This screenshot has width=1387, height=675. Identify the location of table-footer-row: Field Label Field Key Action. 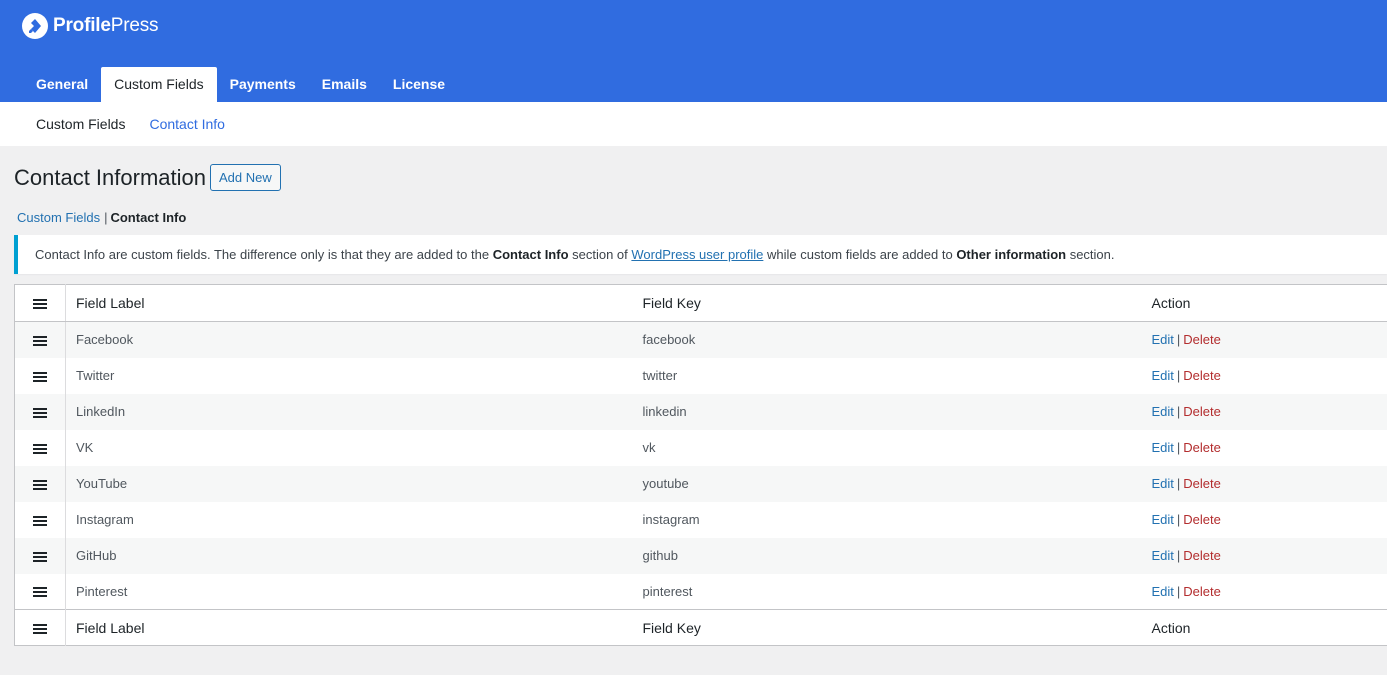
(700, 627).